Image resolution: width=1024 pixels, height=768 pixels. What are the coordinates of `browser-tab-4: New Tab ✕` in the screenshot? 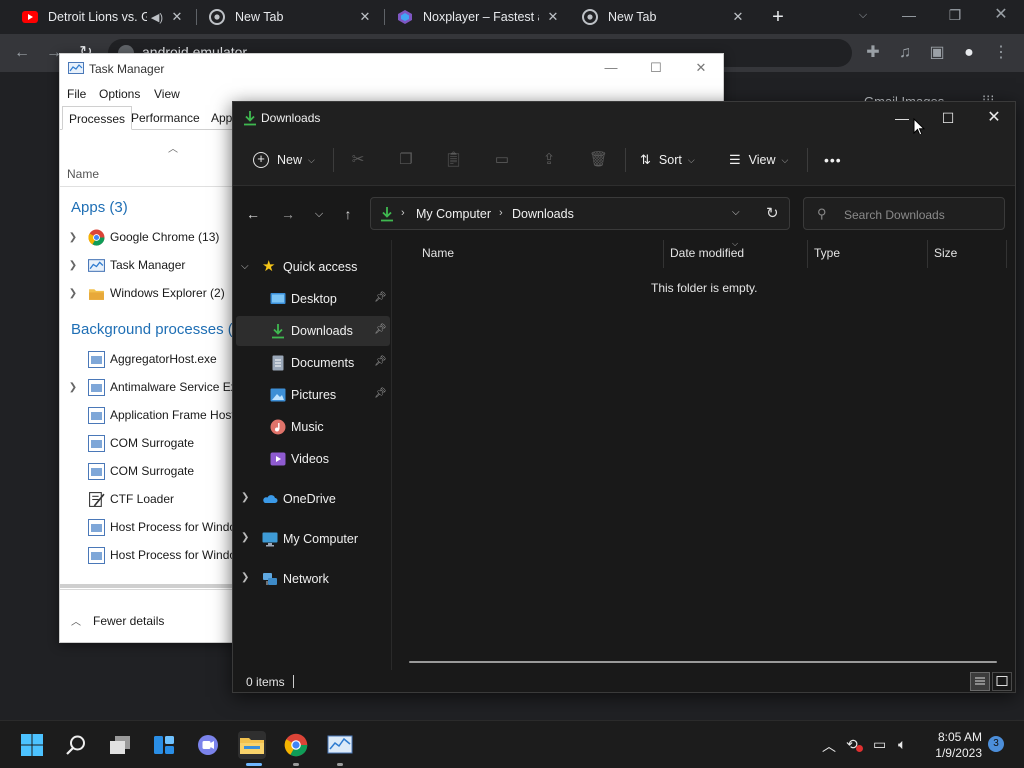 It's located at (663, 17).